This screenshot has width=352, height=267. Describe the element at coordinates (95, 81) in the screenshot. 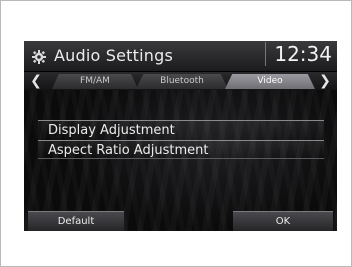

I see `tab-fm-am: FM/AM` at that location.